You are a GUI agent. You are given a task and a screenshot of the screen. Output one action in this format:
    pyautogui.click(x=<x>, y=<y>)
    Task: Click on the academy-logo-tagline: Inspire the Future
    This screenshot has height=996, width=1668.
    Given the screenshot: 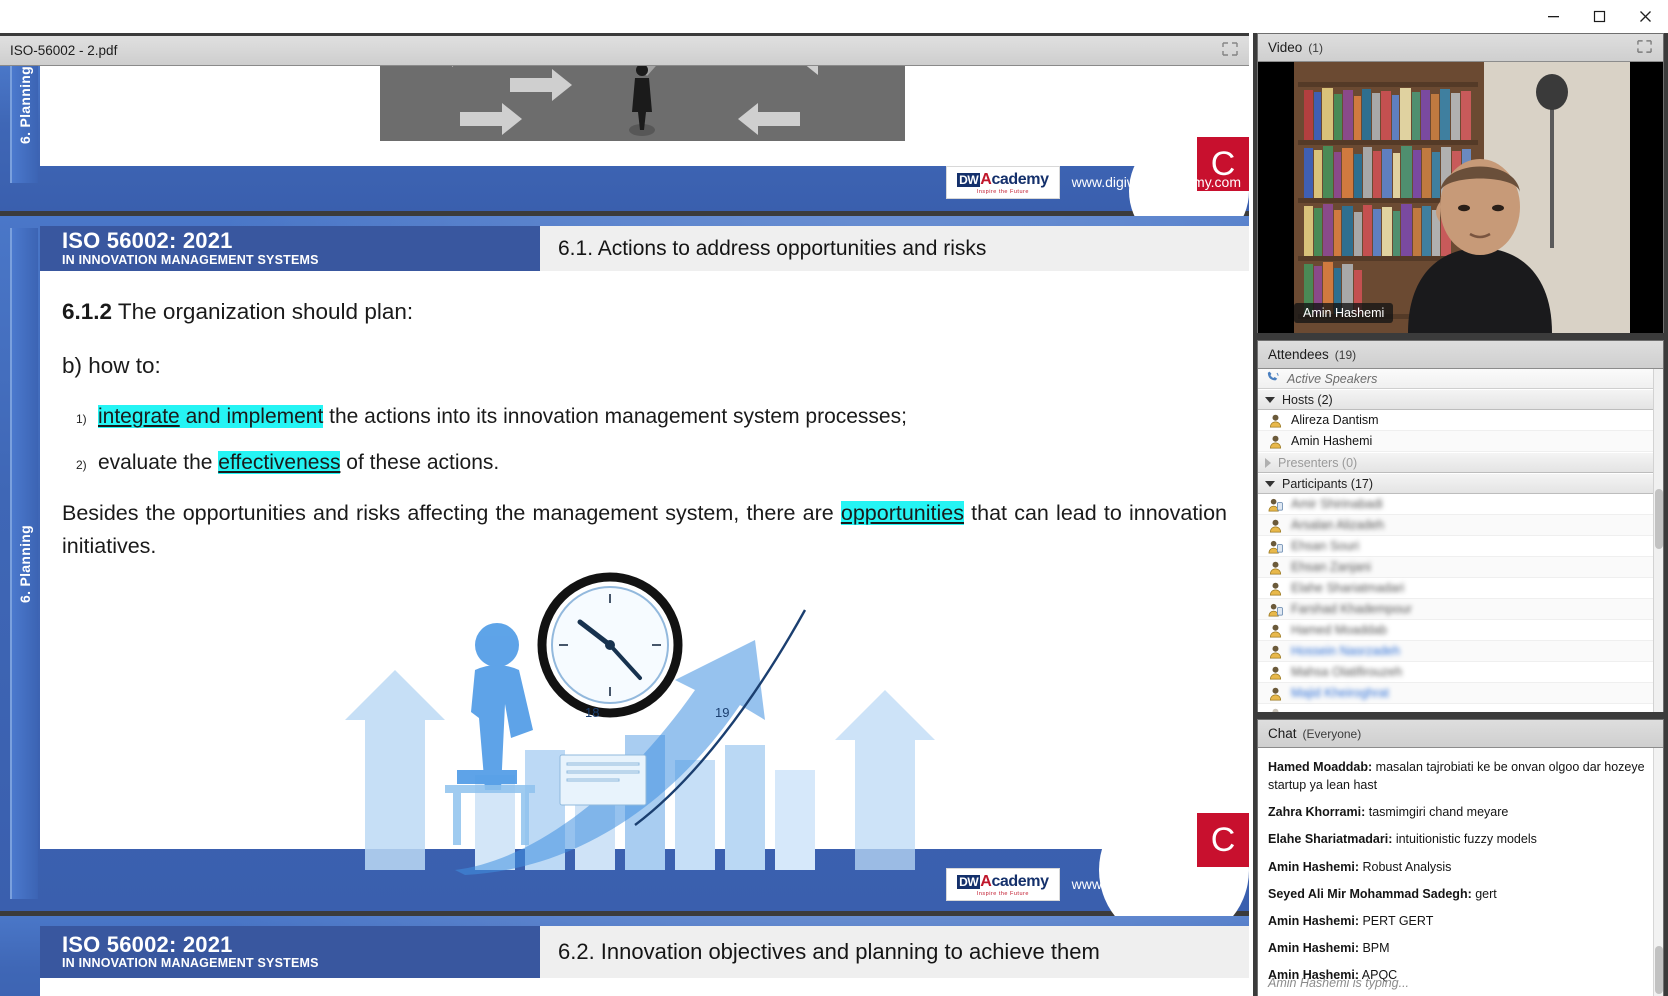 What is the action you would take?
    pyautogui.click(x=1002, y=191)
    